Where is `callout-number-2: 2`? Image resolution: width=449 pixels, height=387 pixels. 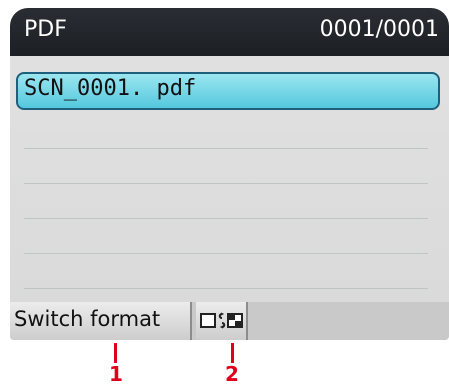
callout-number-2: 2 is located at coordinates (232, 374).